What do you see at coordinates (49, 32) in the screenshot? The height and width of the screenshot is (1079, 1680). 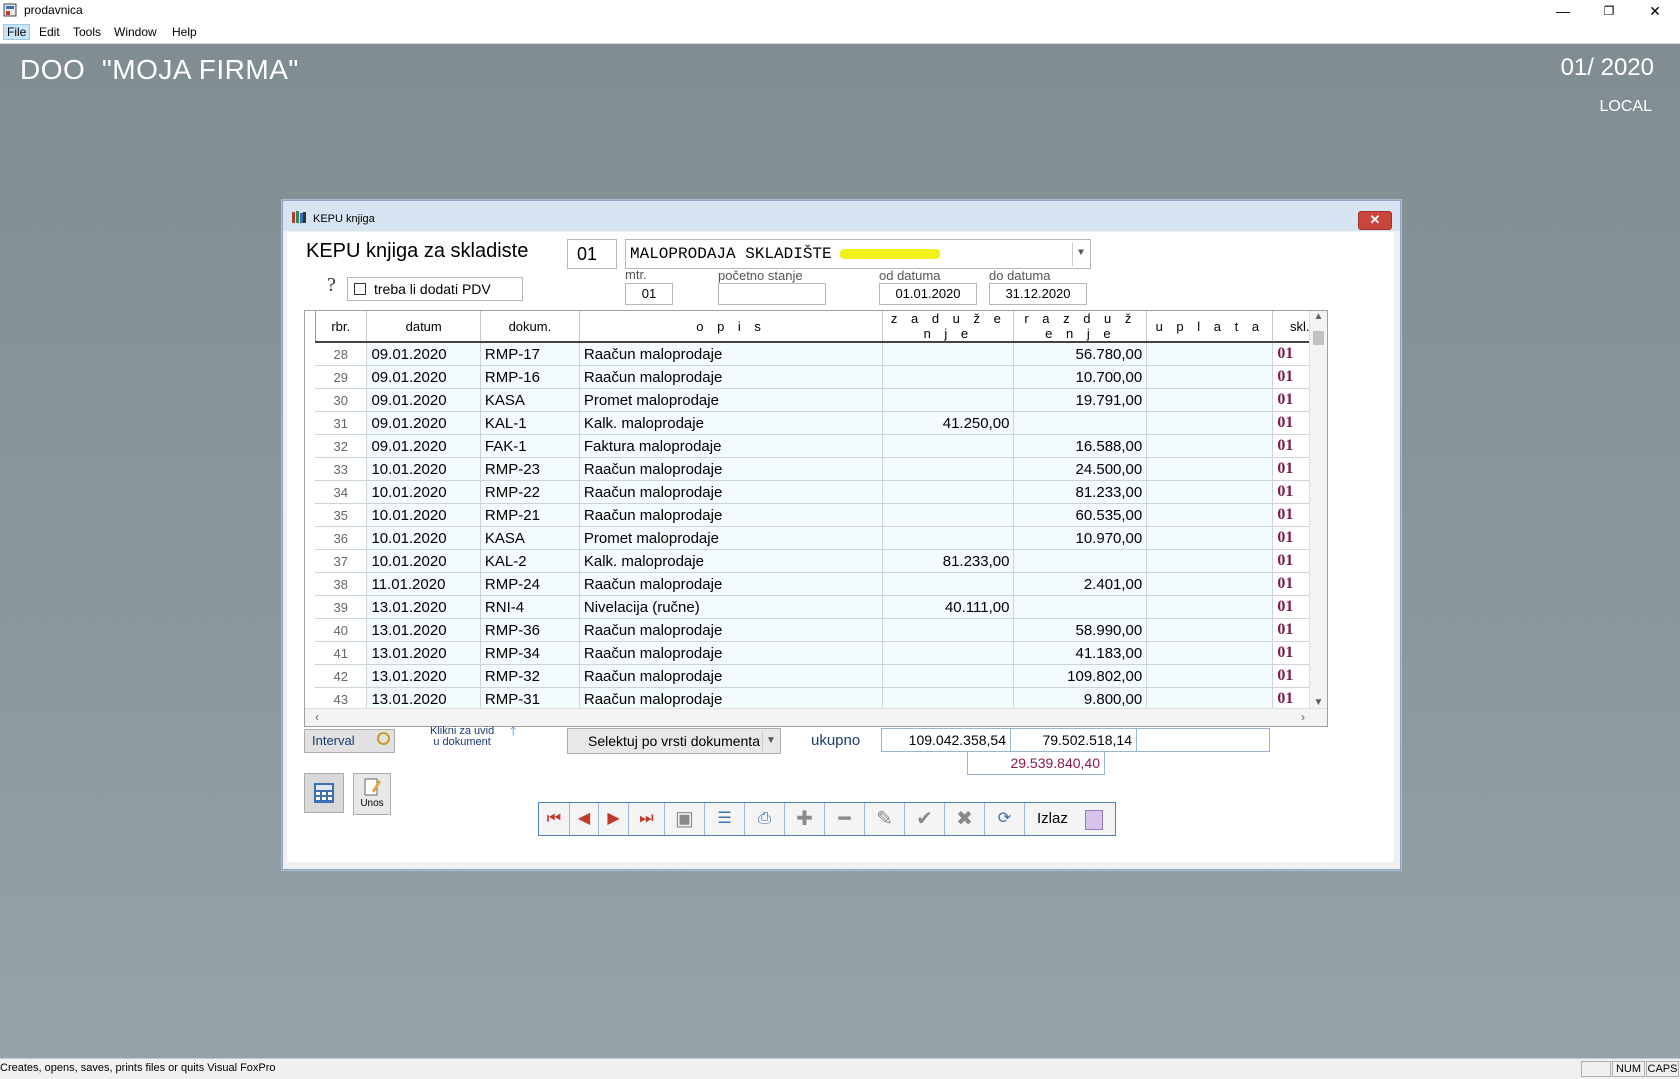 I see `menu-edit: Edit` at bounding box center [49, 32].